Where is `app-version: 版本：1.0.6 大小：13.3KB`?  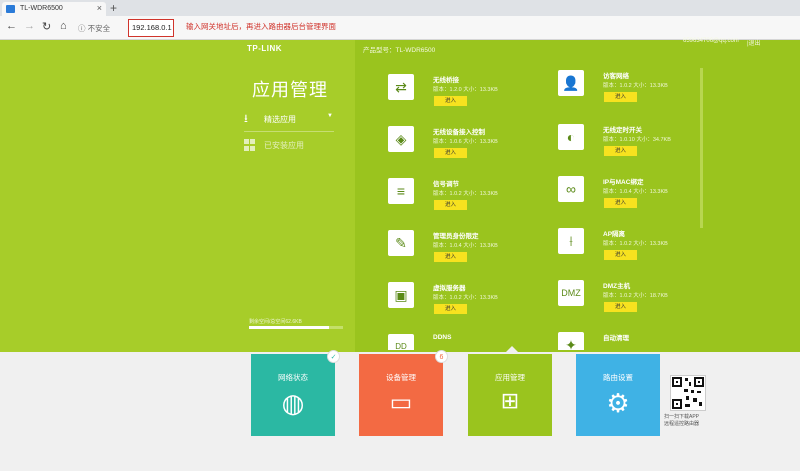 app-version: 版本：1.0.6 大小：13.3KB is located at coordinates (465, 142).